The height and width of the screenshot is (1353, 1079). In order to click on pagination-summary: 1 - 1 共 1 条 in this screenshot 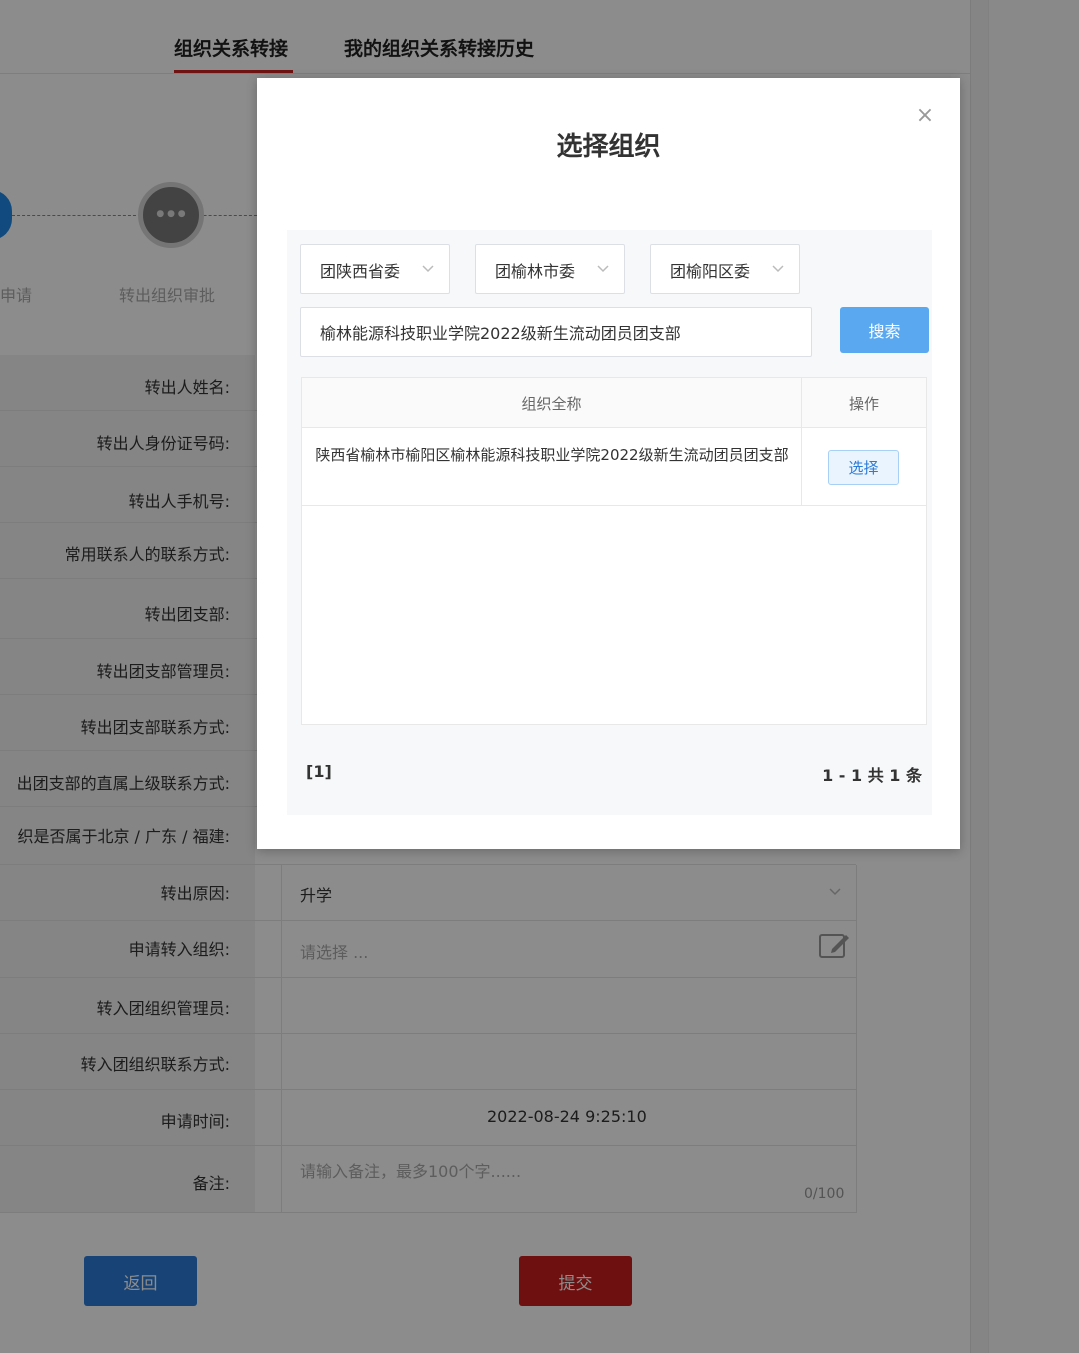, I will do `click(872, 775)`.